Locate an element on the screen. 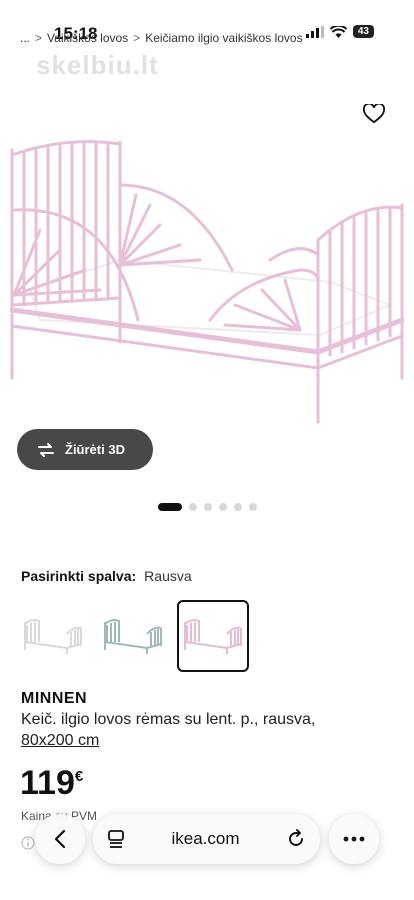 Image resolution: width=414 pixels, height=900 pixels. product-price: 119€ is located at coordinates (51, 783).